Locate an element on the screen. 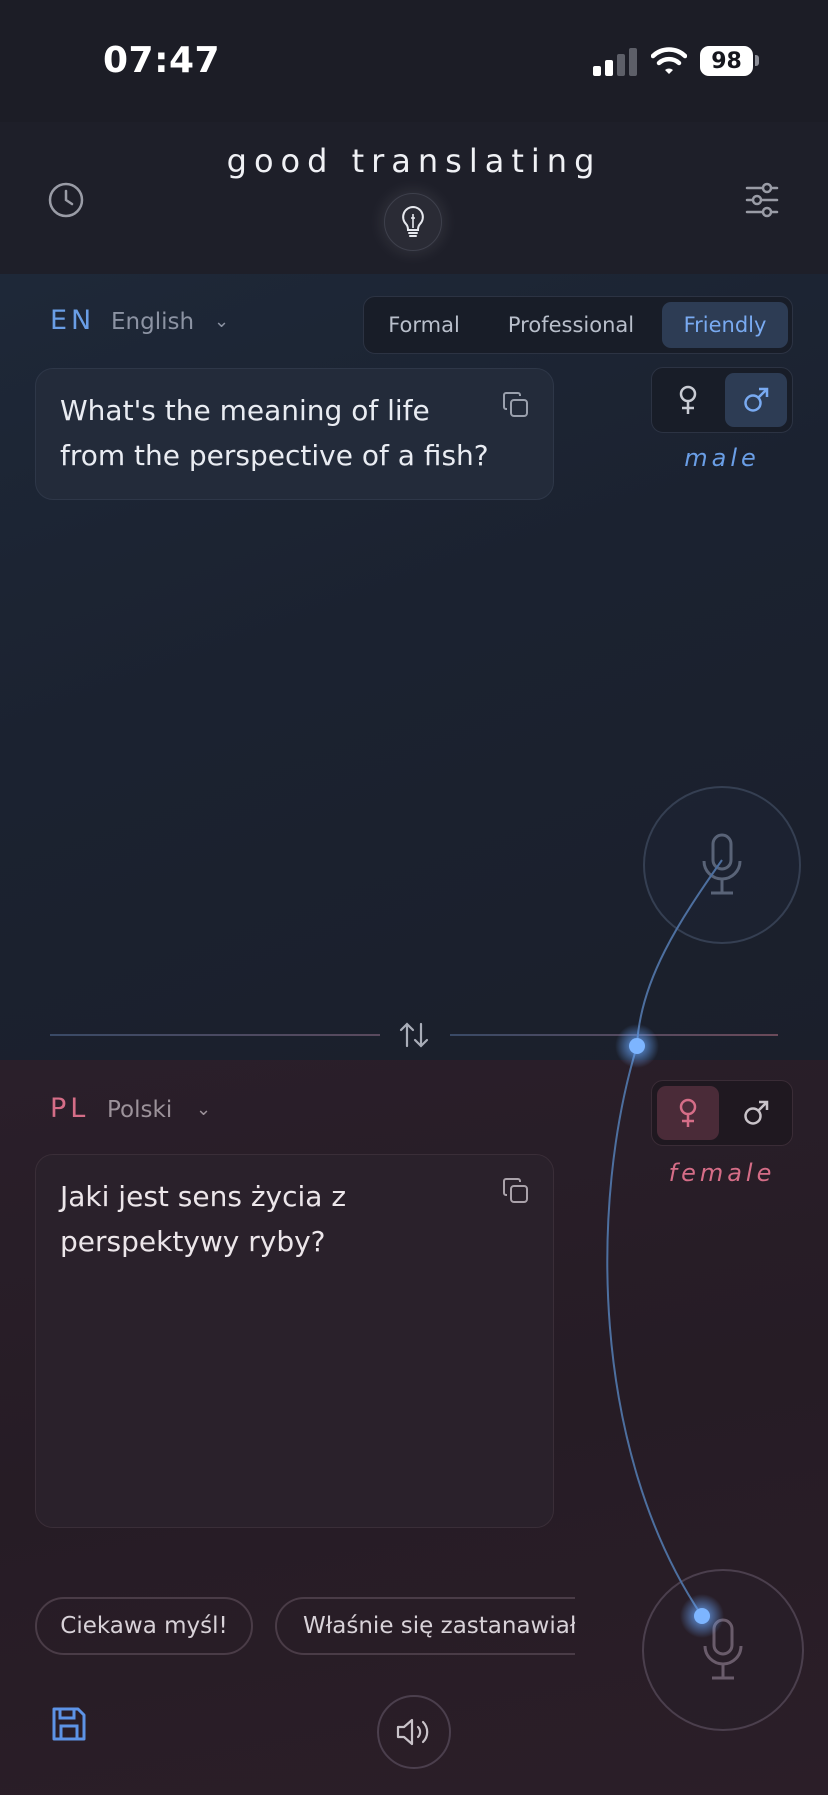 The height and width of the screenshot is (1795, 828). source-female-button is located at coordinates (688, 400).